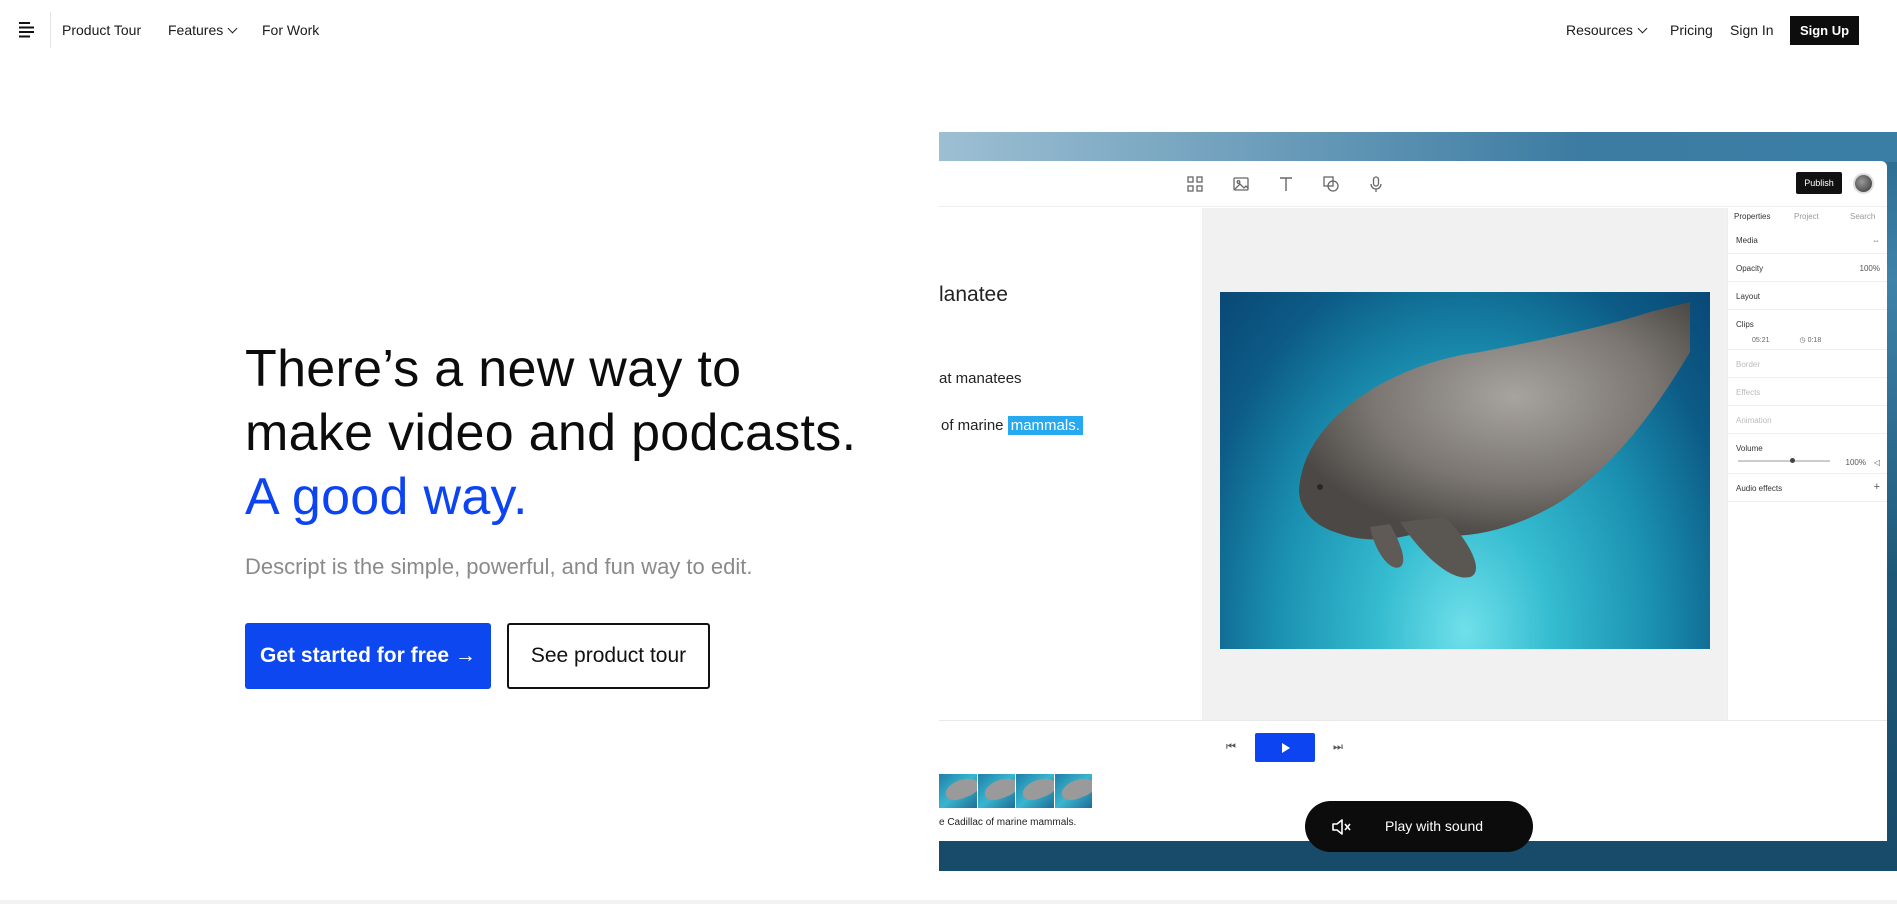 Image resolution: width=1897 pixels, height=904 pixels. What do you see at coordinates (1863, 216) in the screenshot?
I see `tab-search: Search` at bounding box center [1863, 216].